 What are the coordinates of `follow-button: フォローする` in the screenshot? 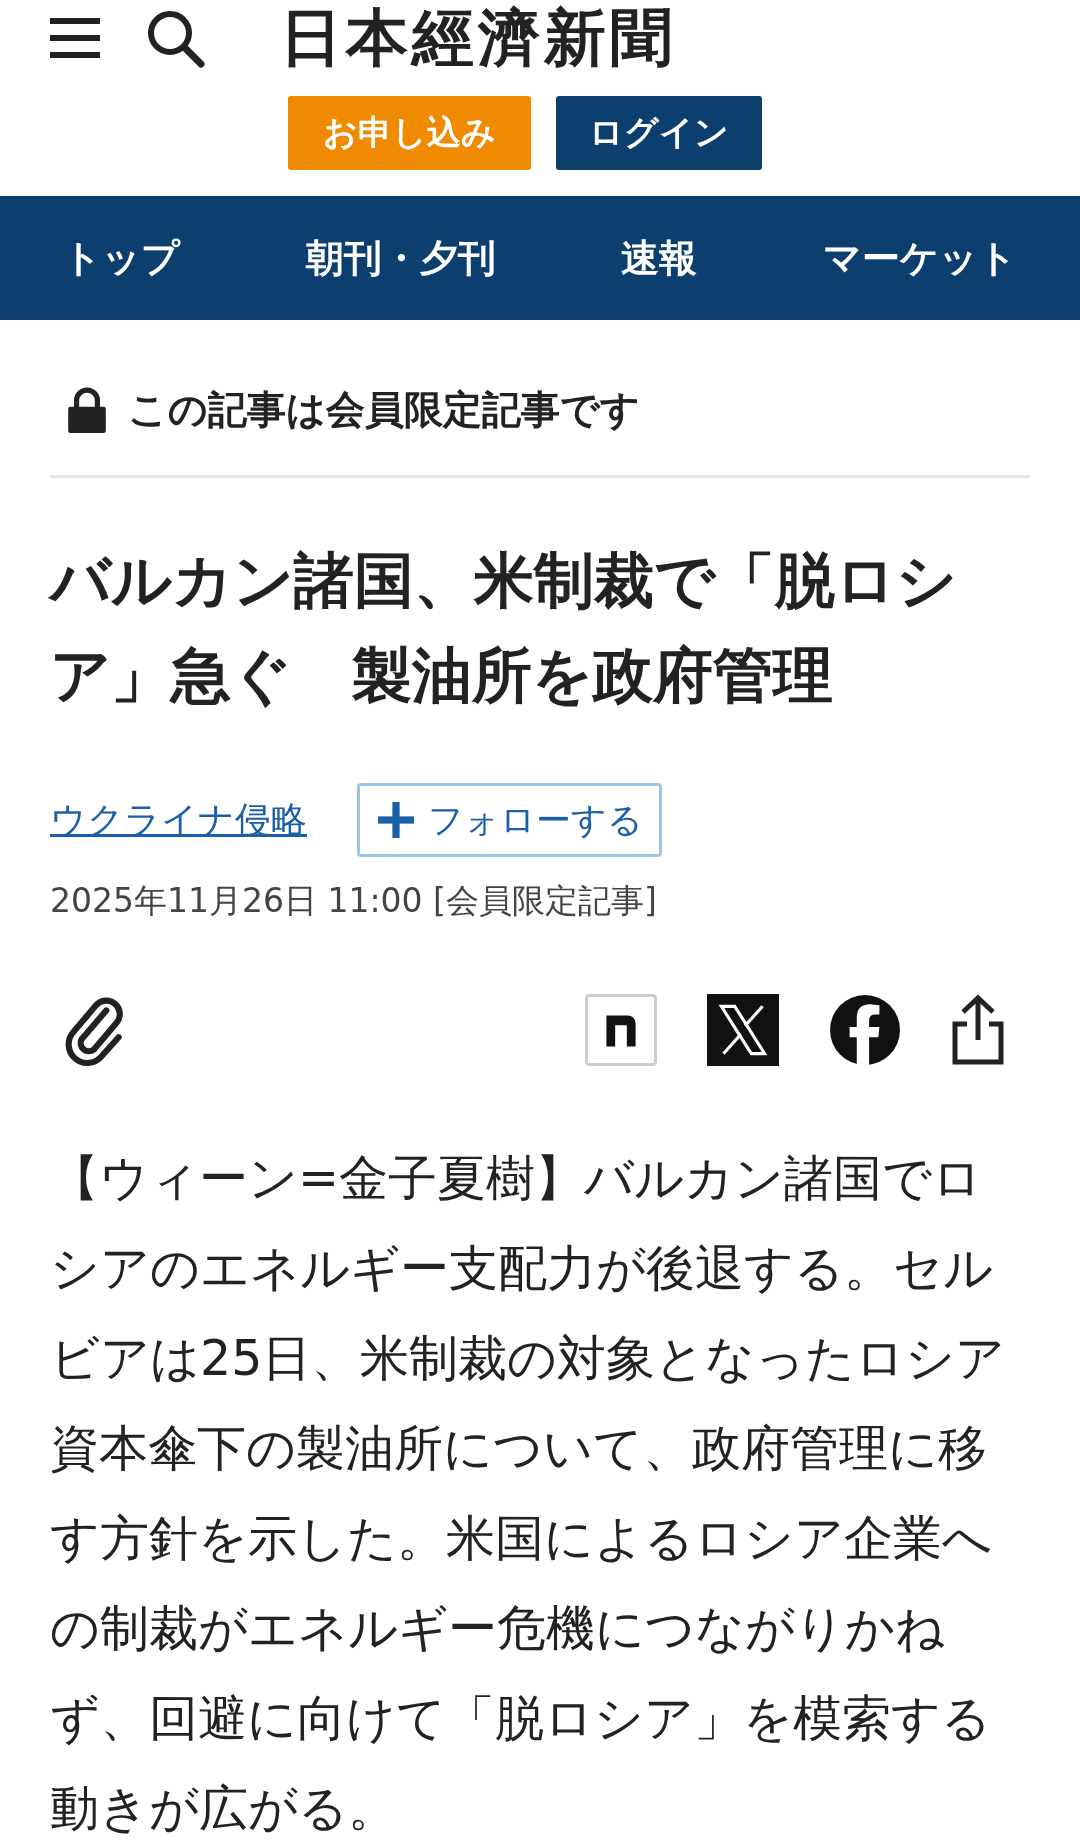 It's located at (509, 820).